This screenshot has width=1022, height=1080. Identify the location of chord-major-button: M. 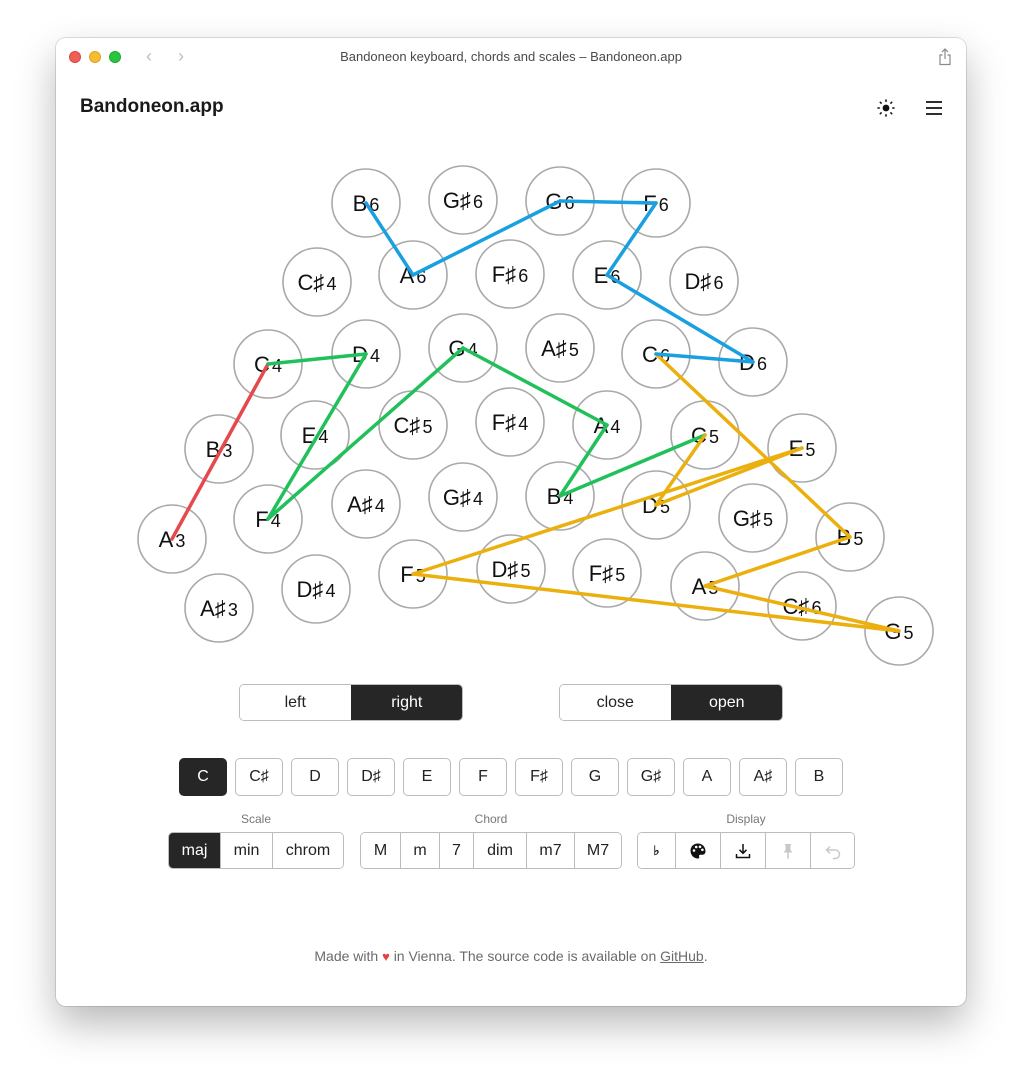
(380, 850).